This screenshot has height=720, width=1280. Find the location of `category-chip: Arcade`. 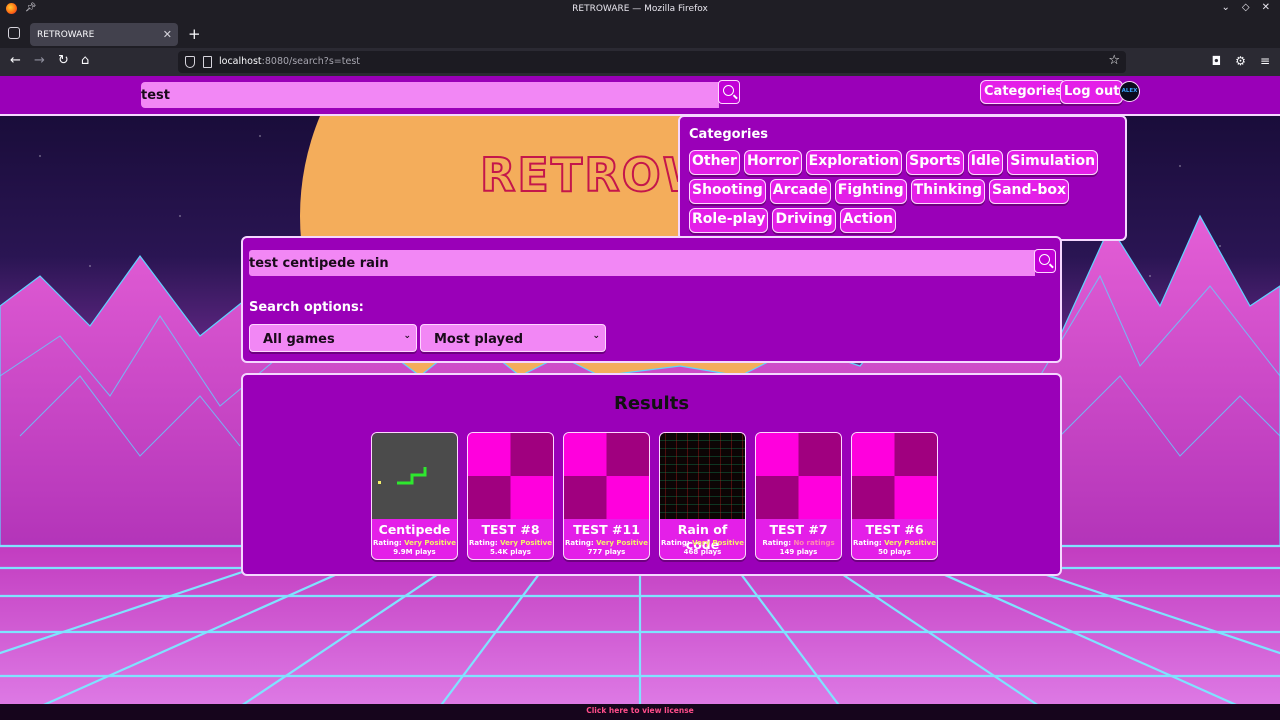

category-chip: Arcade is located at coordinates (800, 191).